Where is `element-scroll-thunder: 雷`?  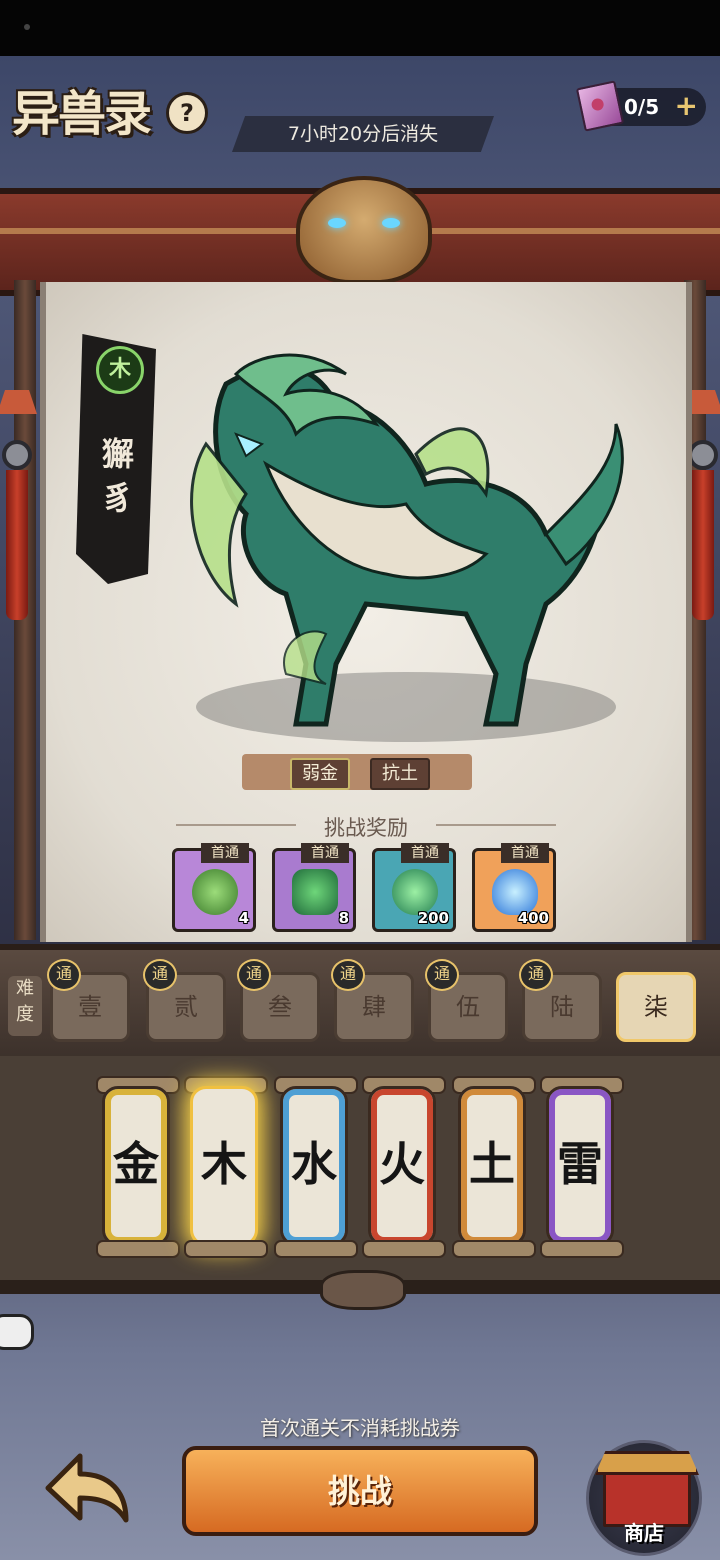 element-scroll-thunder: 雷 is located at coordinates (582, 1167).